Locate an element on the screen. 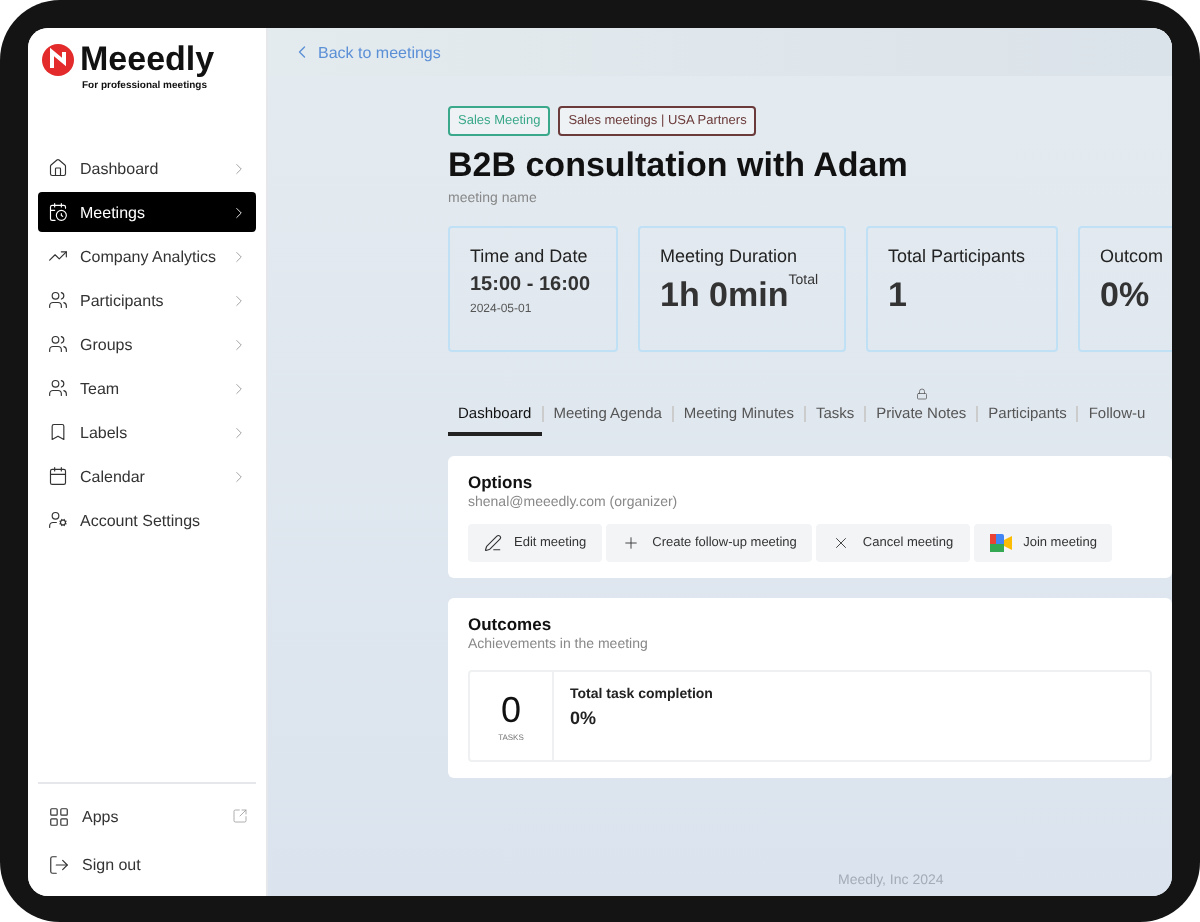  stat-value: 0% is located at coordinates (1125, 296).